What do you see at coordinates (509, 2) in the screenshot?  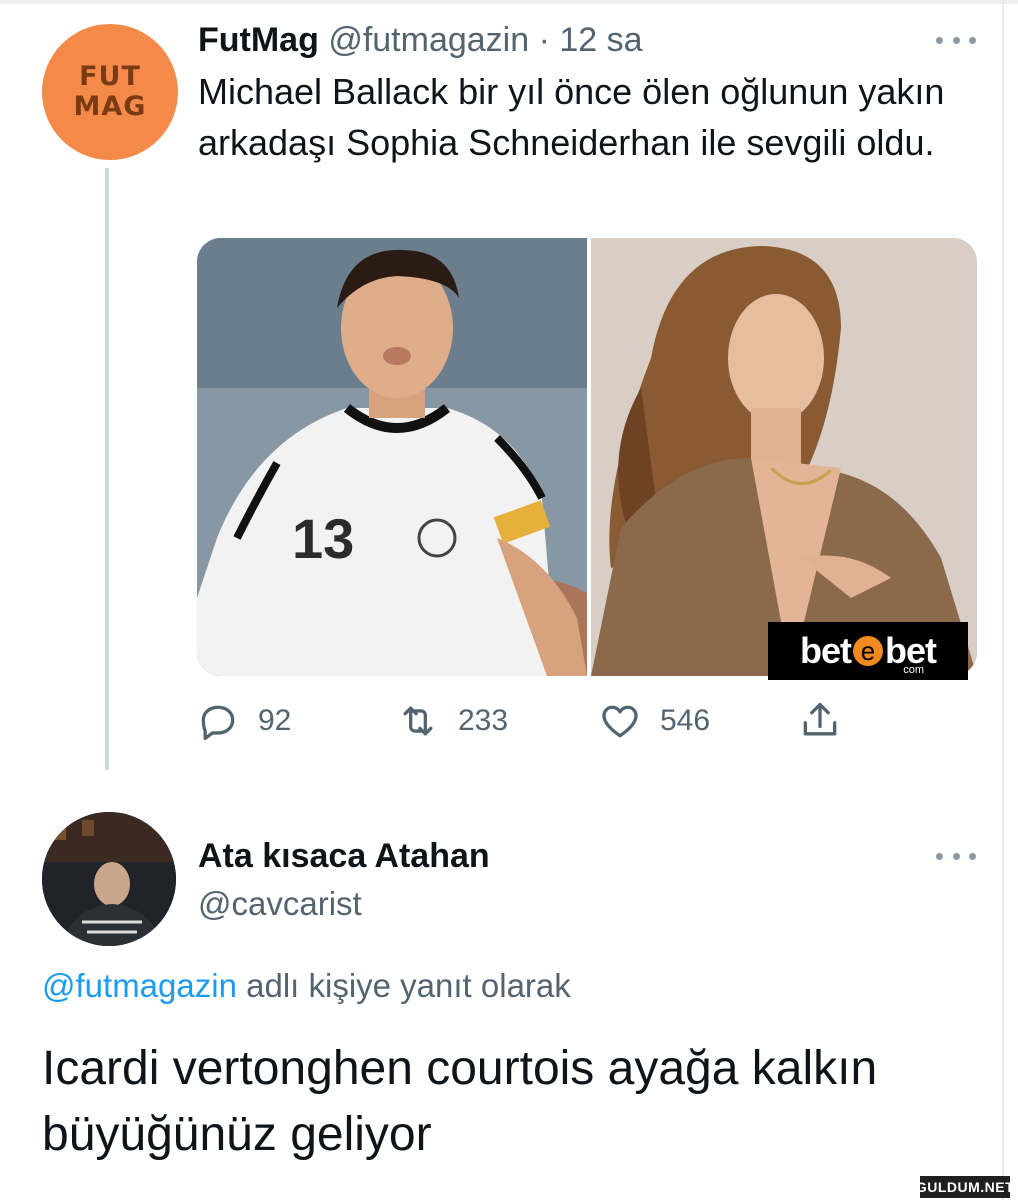 I see `top-divider` at bounding box center [509, 2].